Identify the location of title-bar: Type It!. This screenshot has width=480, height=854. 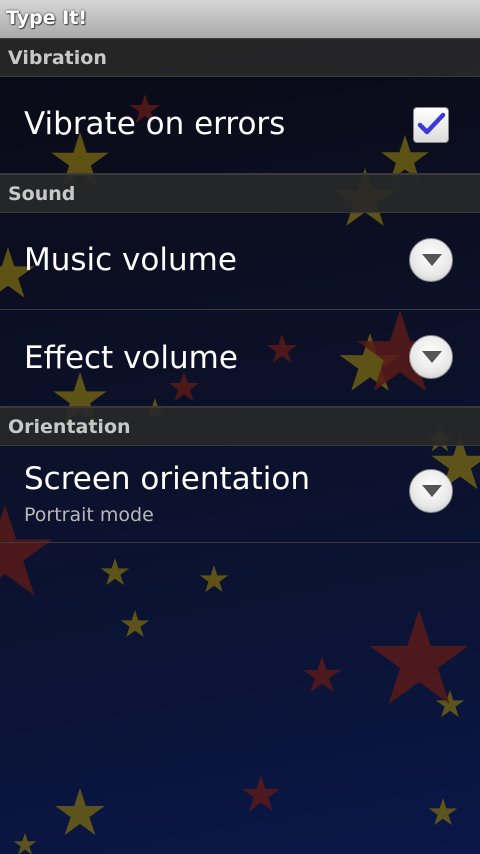
(240, 19).